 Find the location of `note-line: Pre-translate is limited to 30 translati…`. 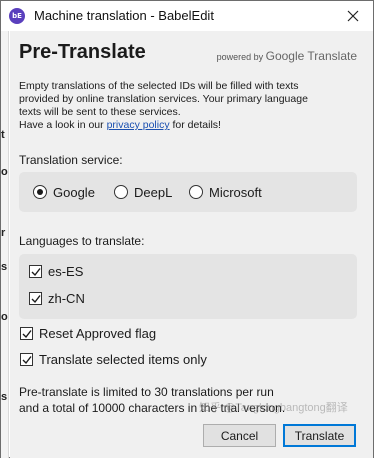

note-line: Pre-translate is limited to 30 translati… is located at coordinates (146, 392).